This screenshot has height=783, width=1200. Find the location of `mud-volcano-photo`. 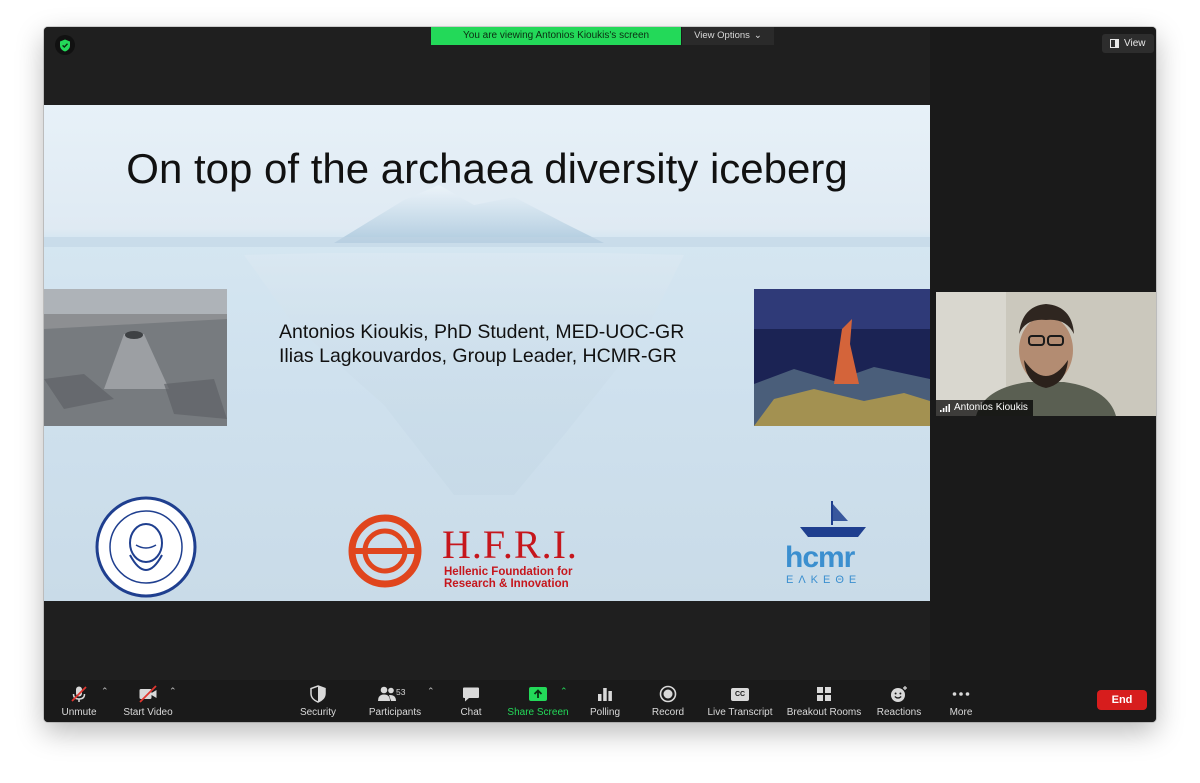

mud-volcano-photo is located at coordinates (135, 357).